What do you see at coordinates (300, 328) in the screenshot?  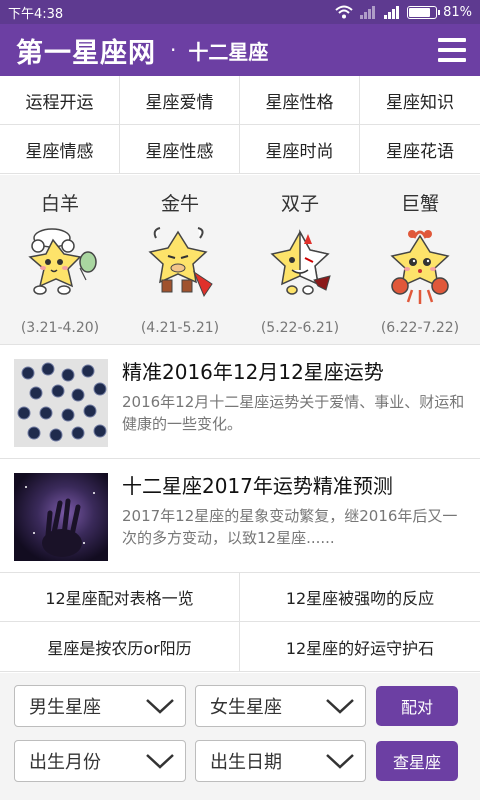 I see `zodiac-date: (5.22-6.21)` at bounding box center [300, 328].